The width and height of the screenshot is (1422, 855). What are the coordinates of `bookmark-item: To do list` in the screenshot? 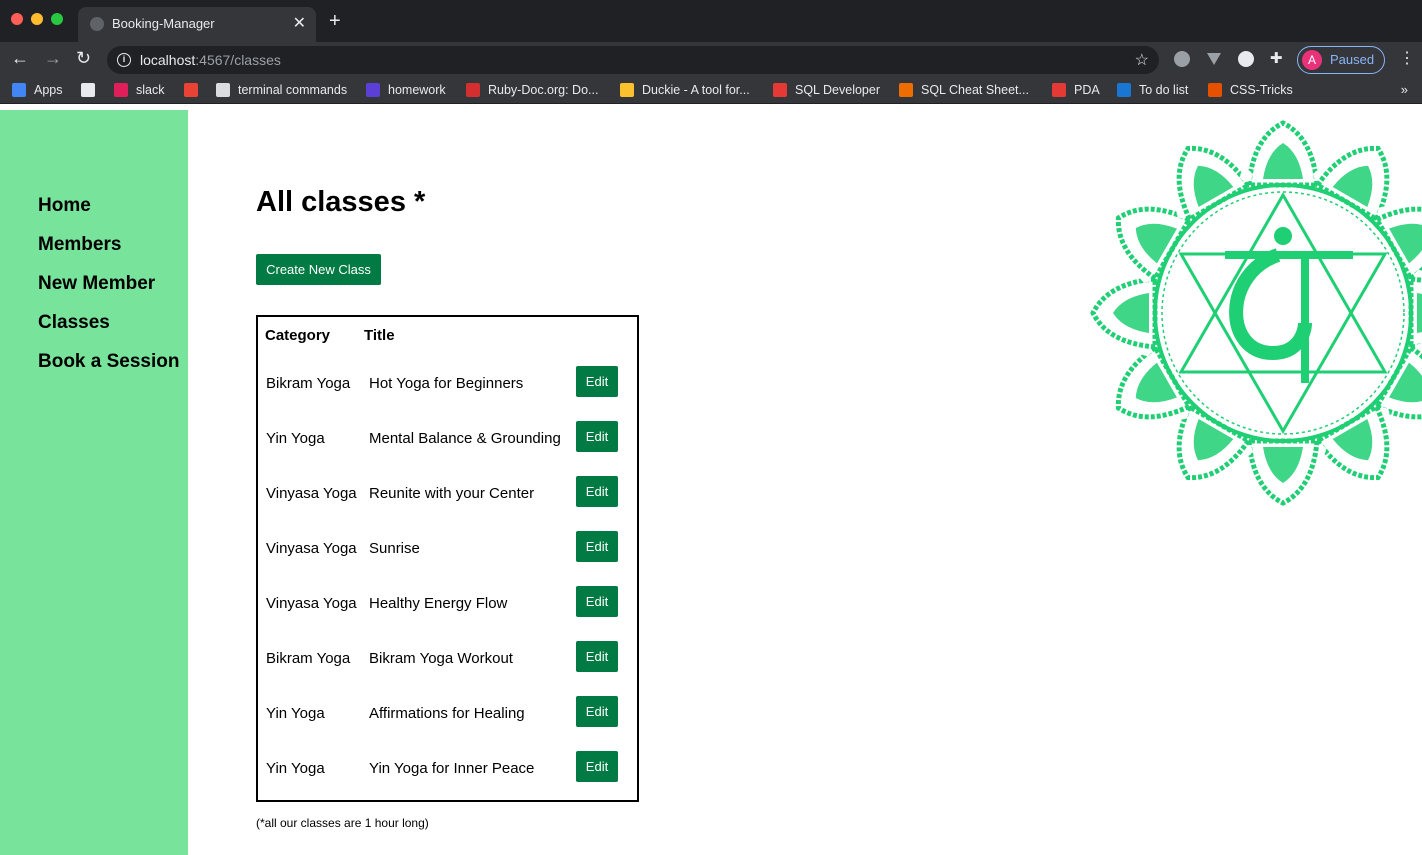 It's located at (1152, 90).